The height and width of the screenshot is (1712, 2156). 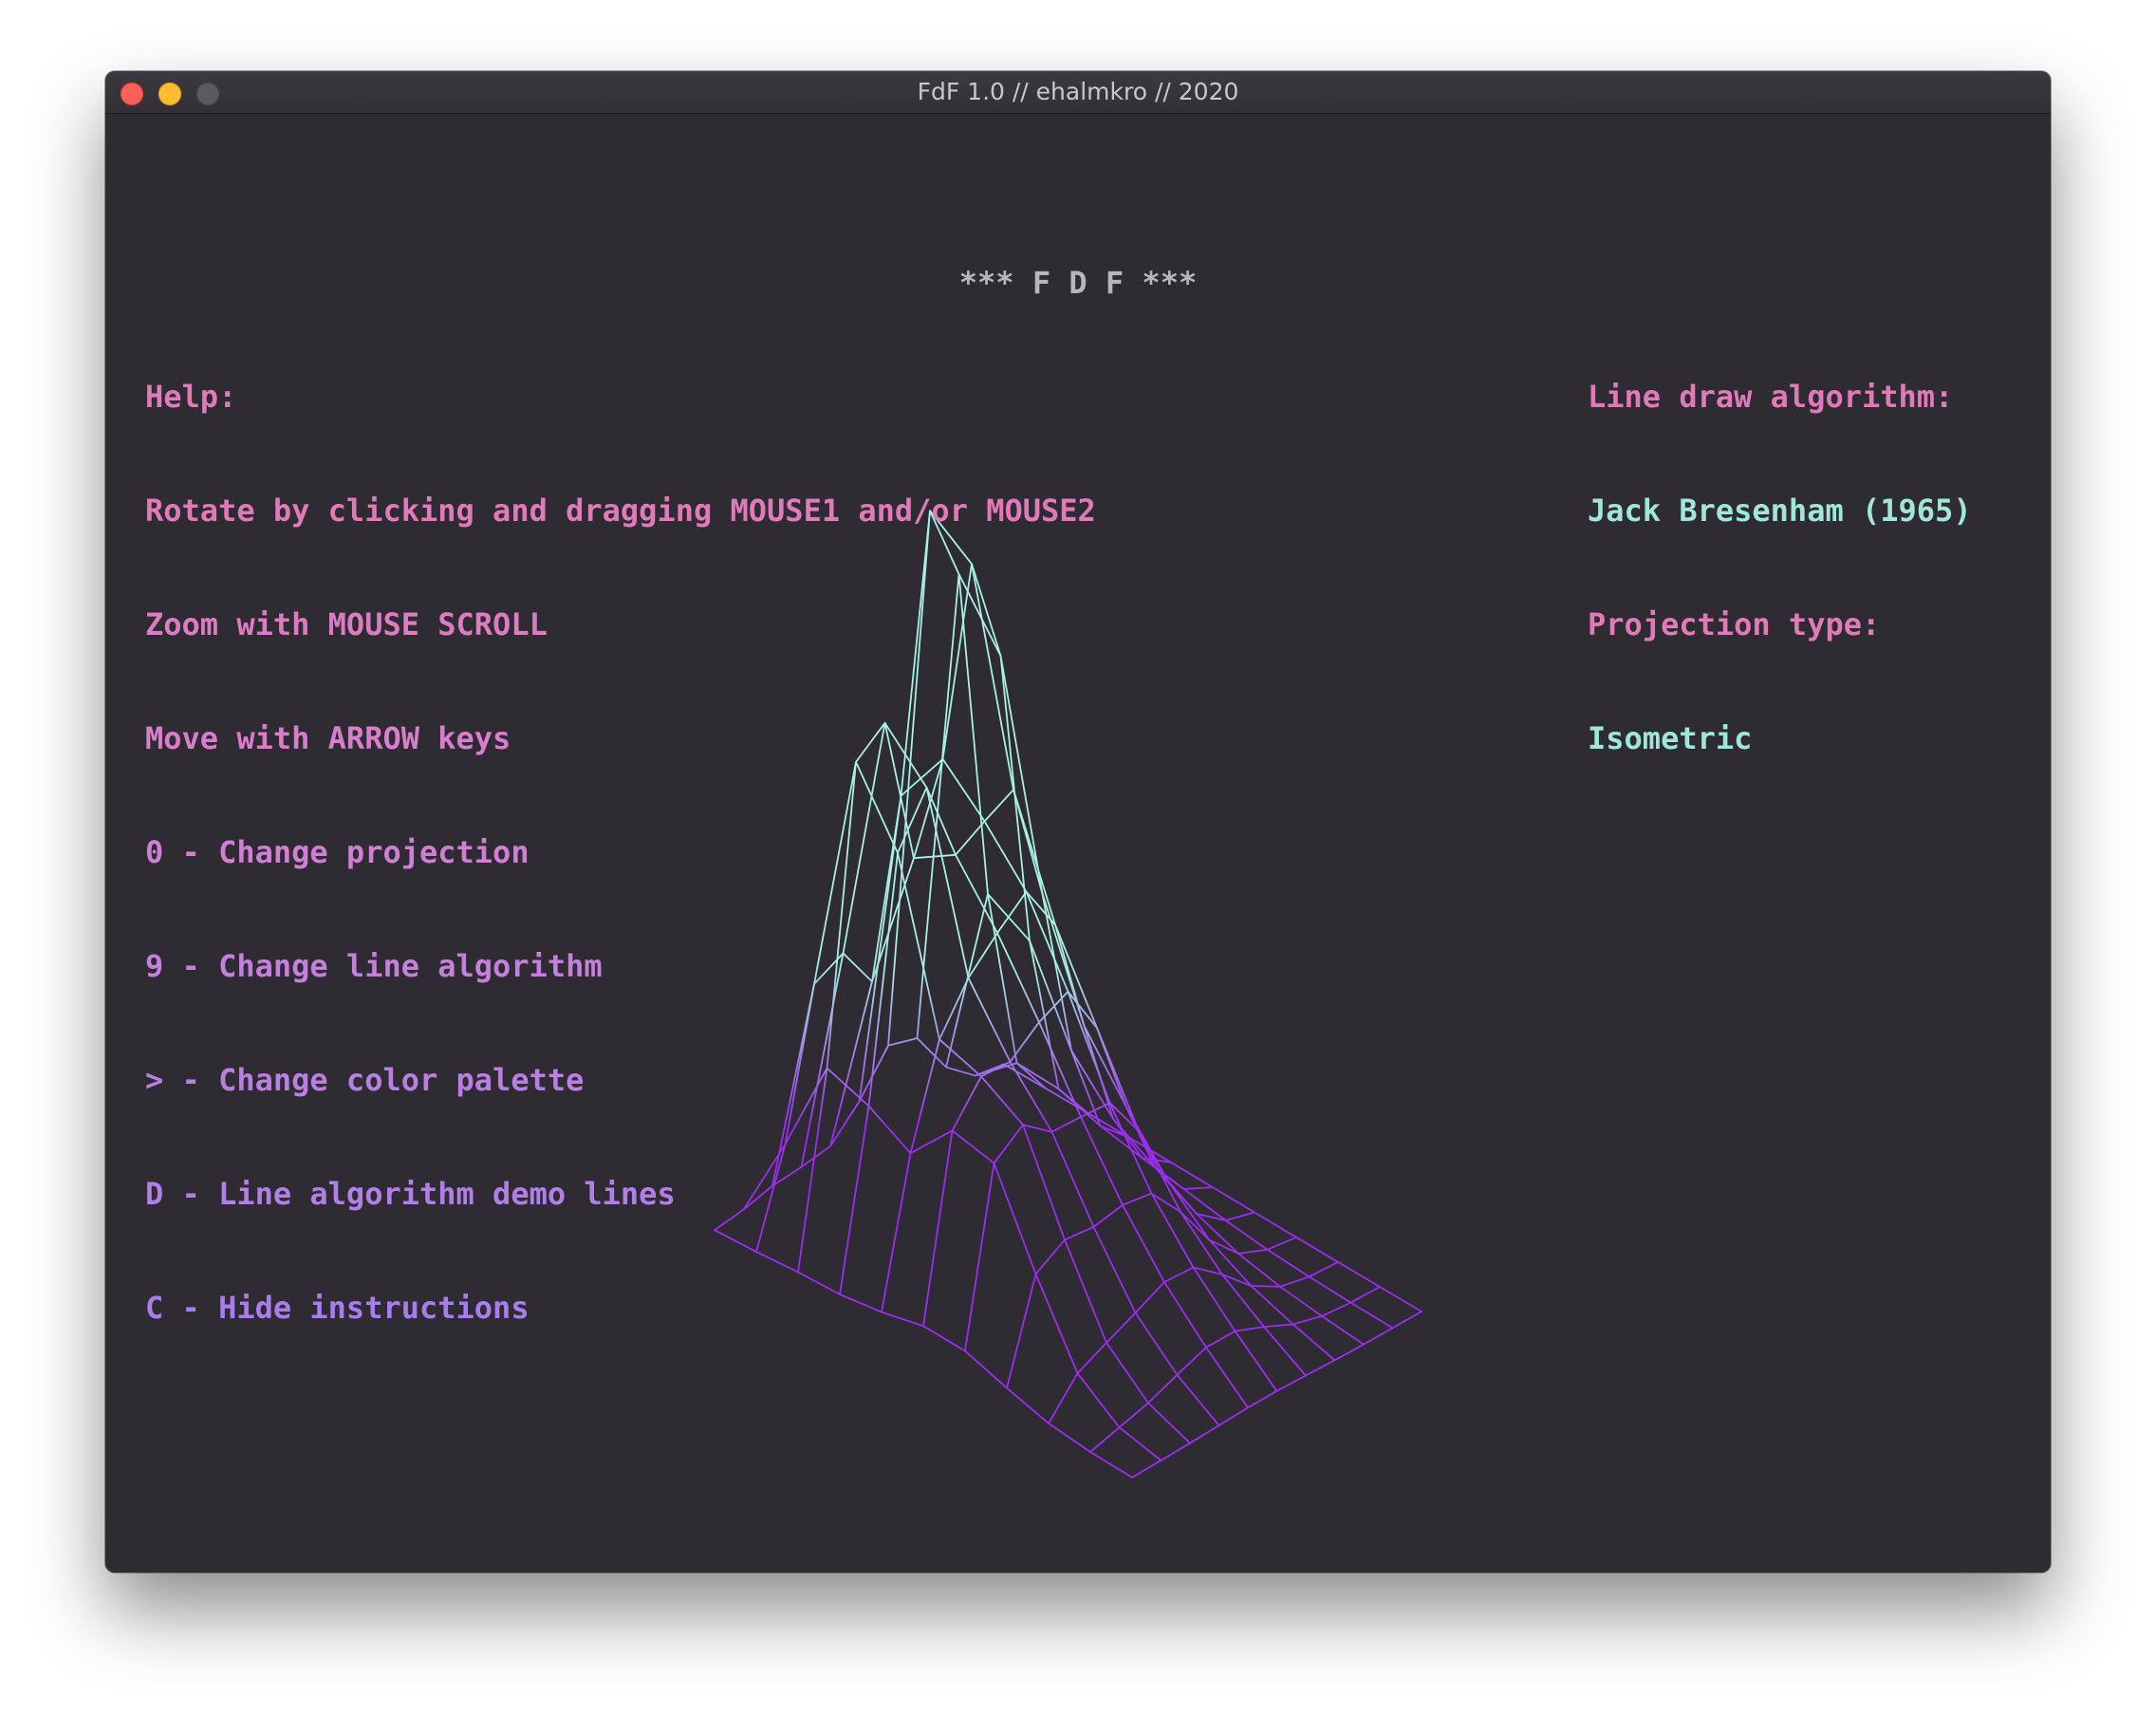 What do you see at coordinates (374, 966) in the screenshot?
I see `help-line-line-algorithm: 9 - Change line algorithm` at bounding box center [374, 966].